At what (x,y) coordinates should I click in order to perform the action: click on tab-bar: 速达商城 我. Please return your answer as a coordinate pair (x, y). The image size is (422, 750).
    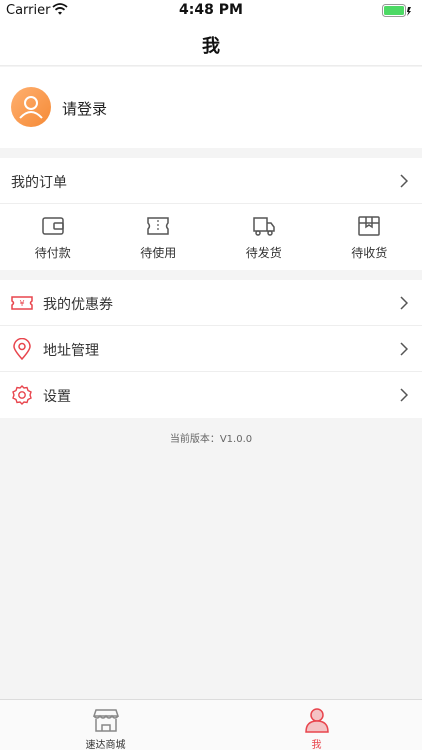
    Looking at the image, I should click on (211, 724).